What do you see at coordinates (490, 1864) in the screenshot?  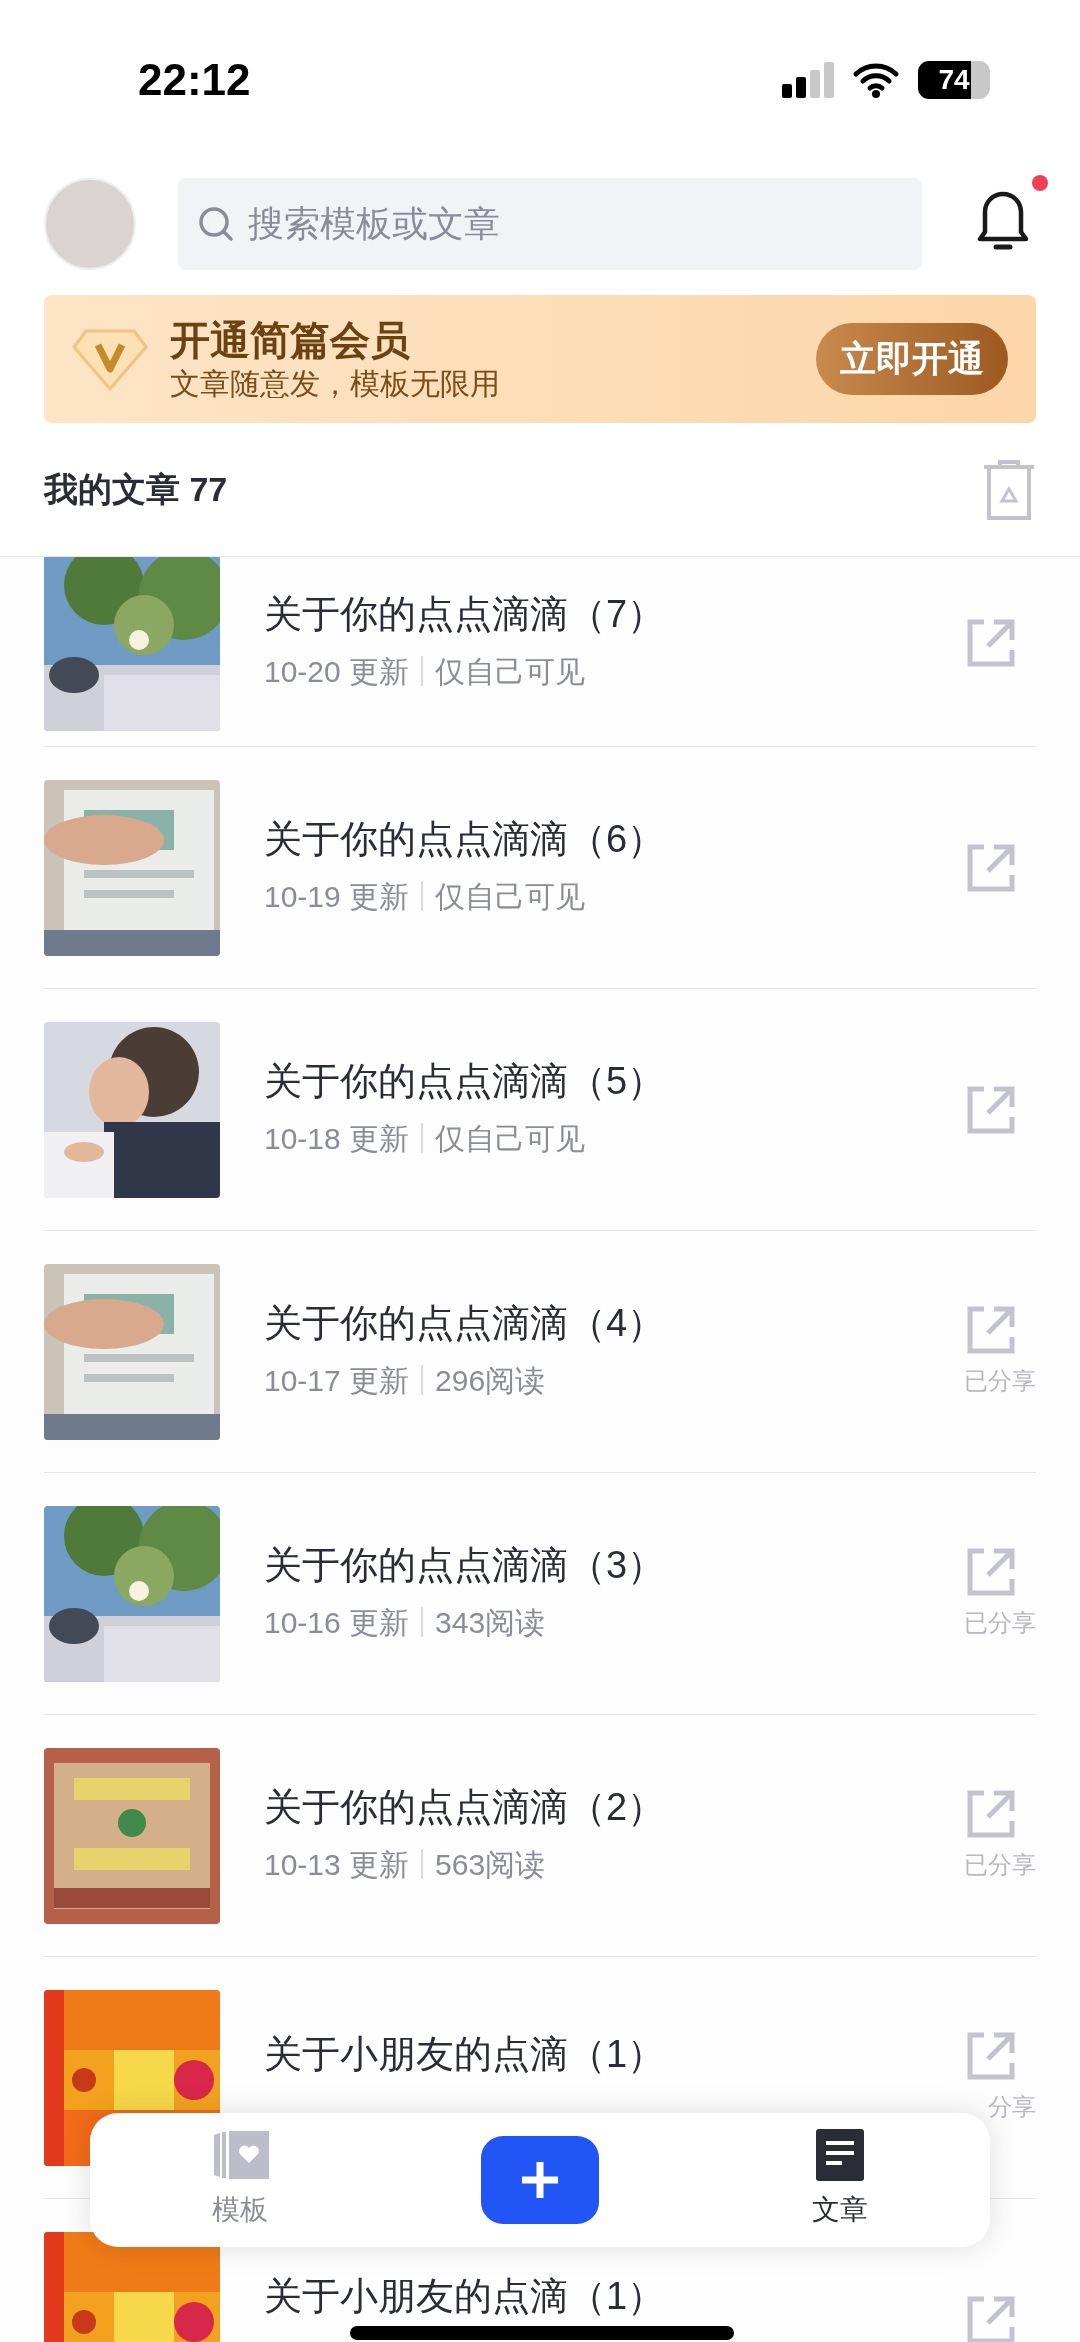 I see `article-info: 563阅读` at bounding box center [490, 1864].